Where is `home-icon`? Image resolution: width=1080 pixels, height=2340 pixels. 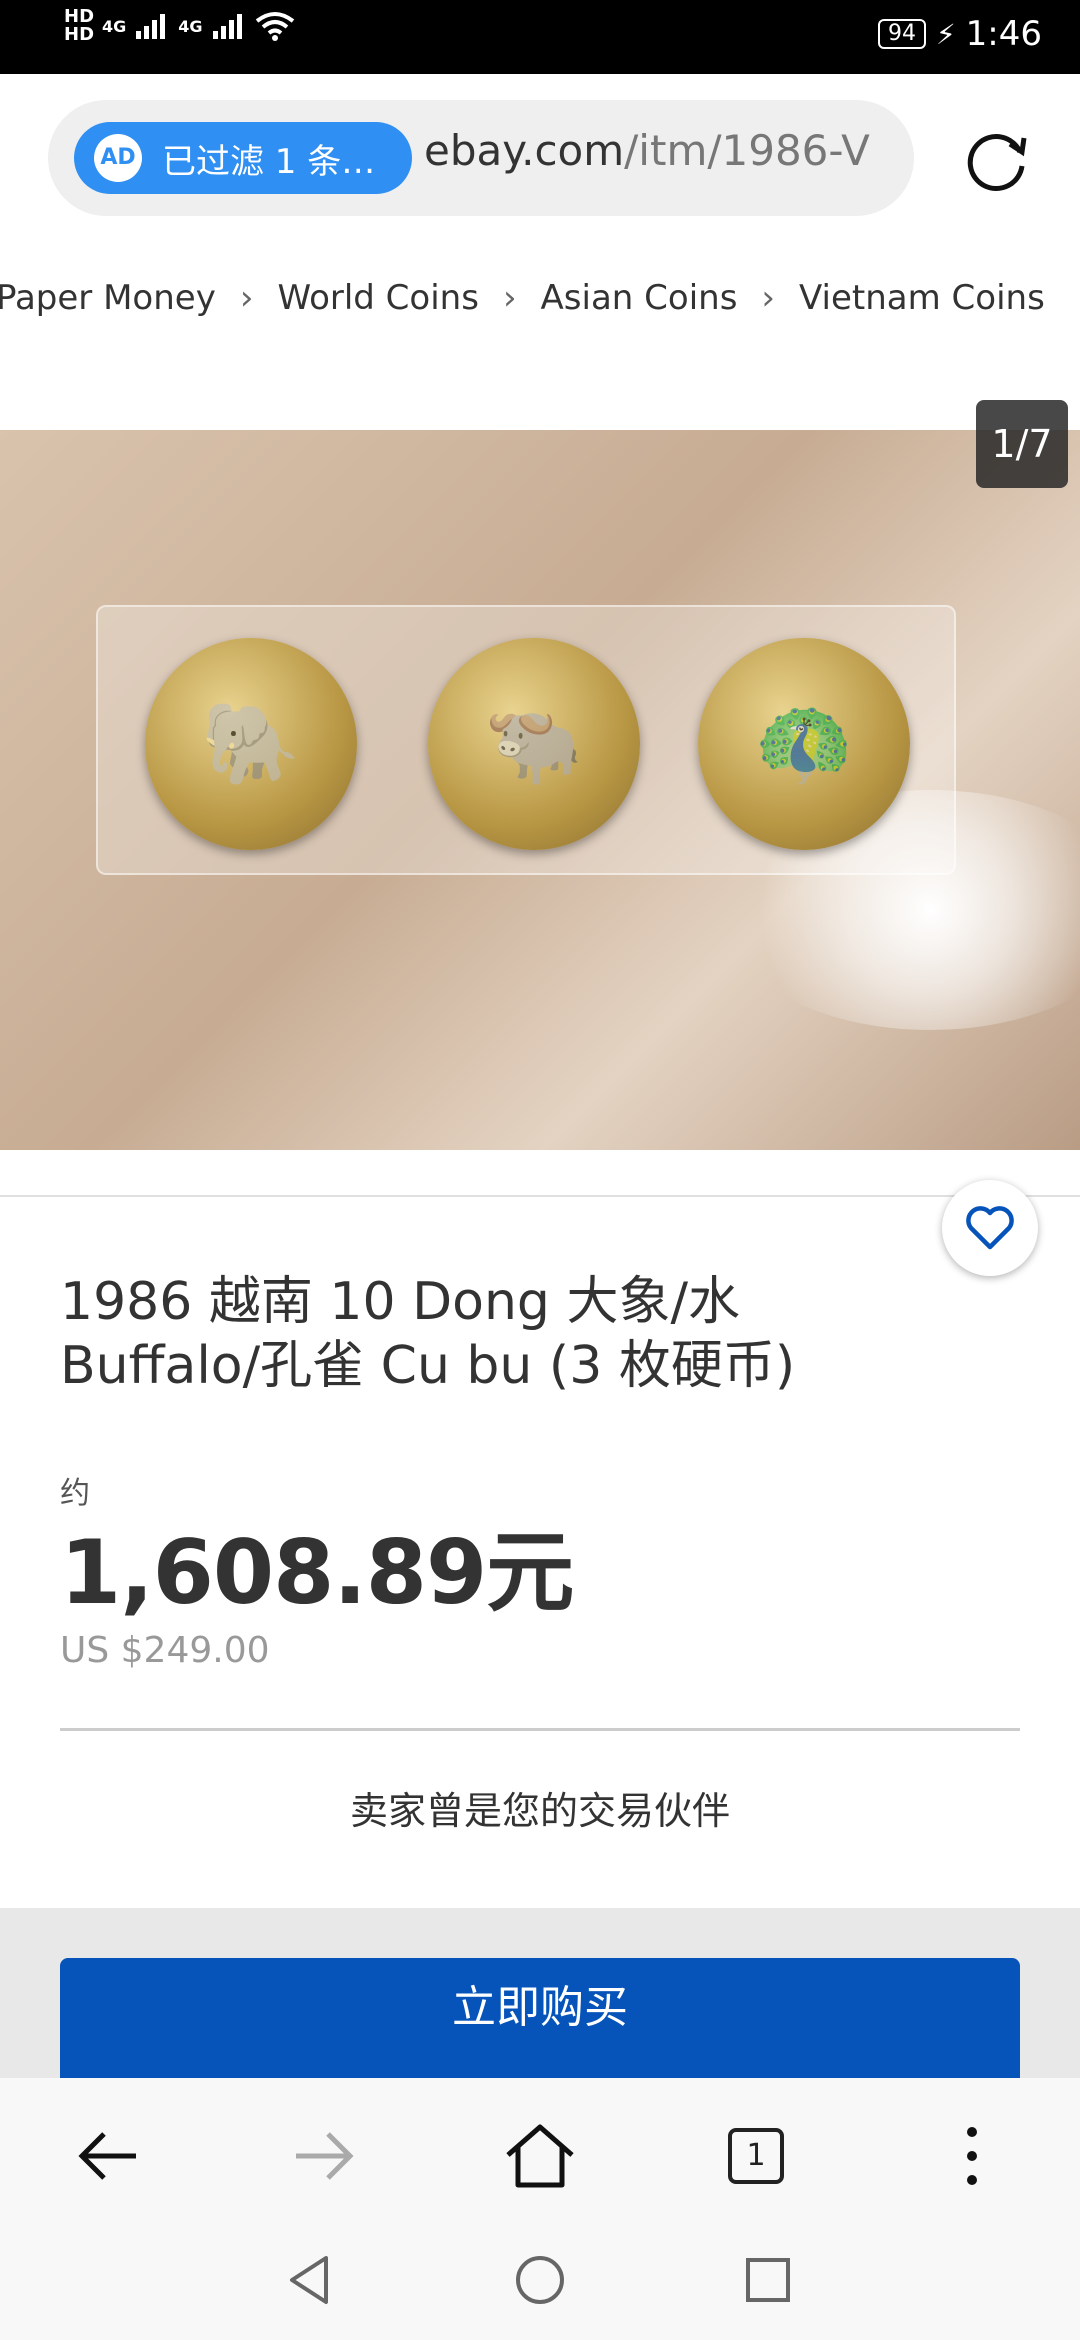
home-icon is located at coordinates (540, 2156).